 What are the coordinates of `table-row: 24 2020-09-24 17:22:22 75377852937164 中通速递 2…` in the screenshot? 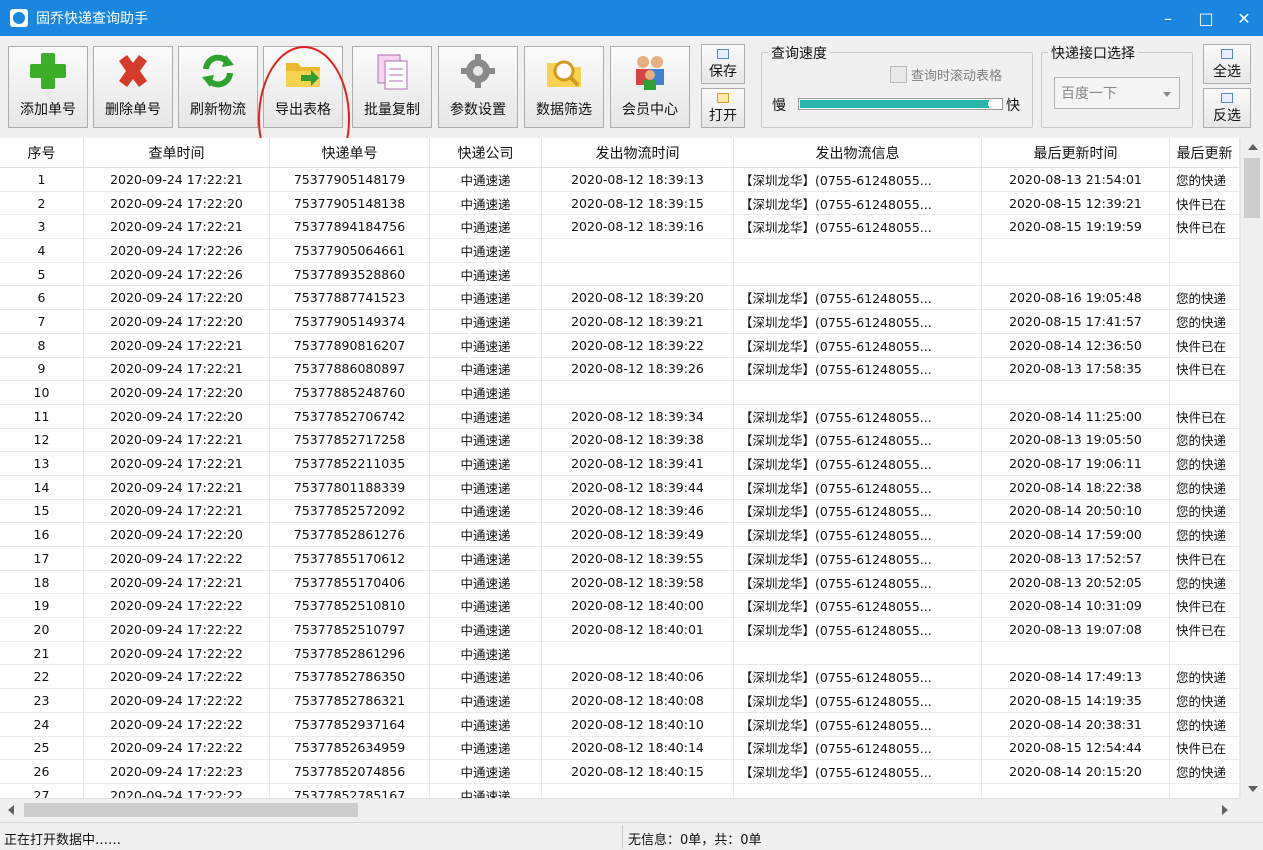 It's located at (620, 724).